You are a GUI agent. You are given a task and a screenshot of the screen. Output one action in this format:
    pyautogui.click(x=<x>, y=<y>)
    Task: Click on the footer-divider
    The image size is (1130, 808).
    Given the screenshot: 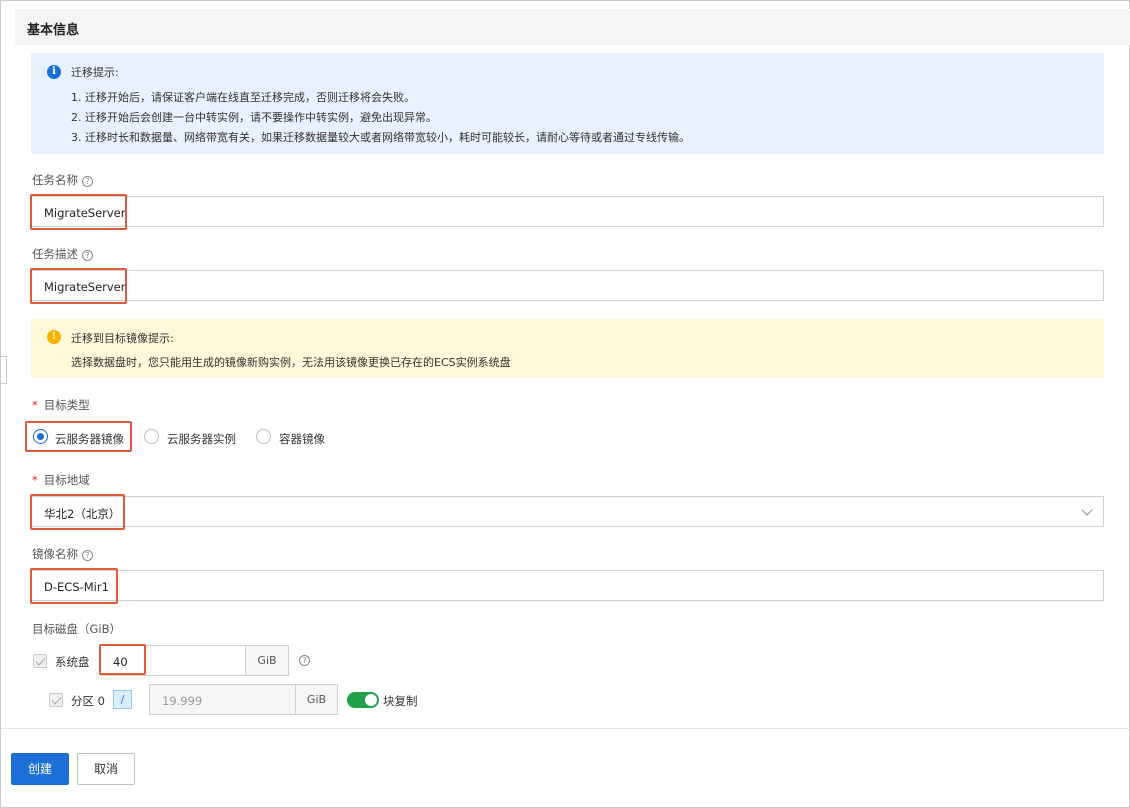 What is the action you would take?
    pyautogui.click(x=565, y=728)
    